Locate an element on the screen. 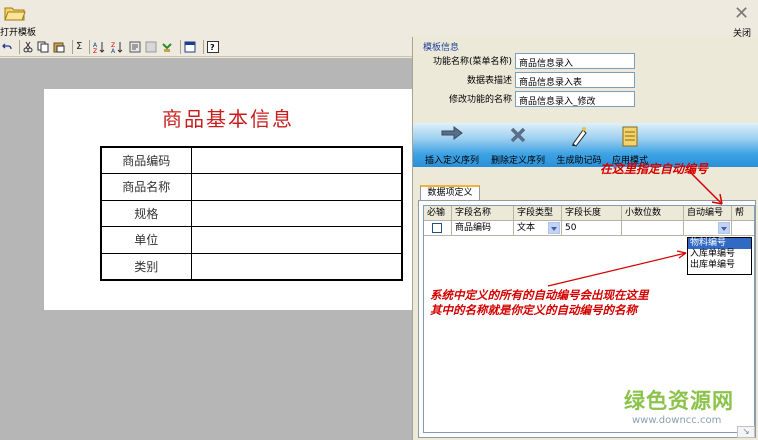 The width and height of the screenshot is (758, 440). sort-descending-icon: ZA is located at coordinates (118, 47).